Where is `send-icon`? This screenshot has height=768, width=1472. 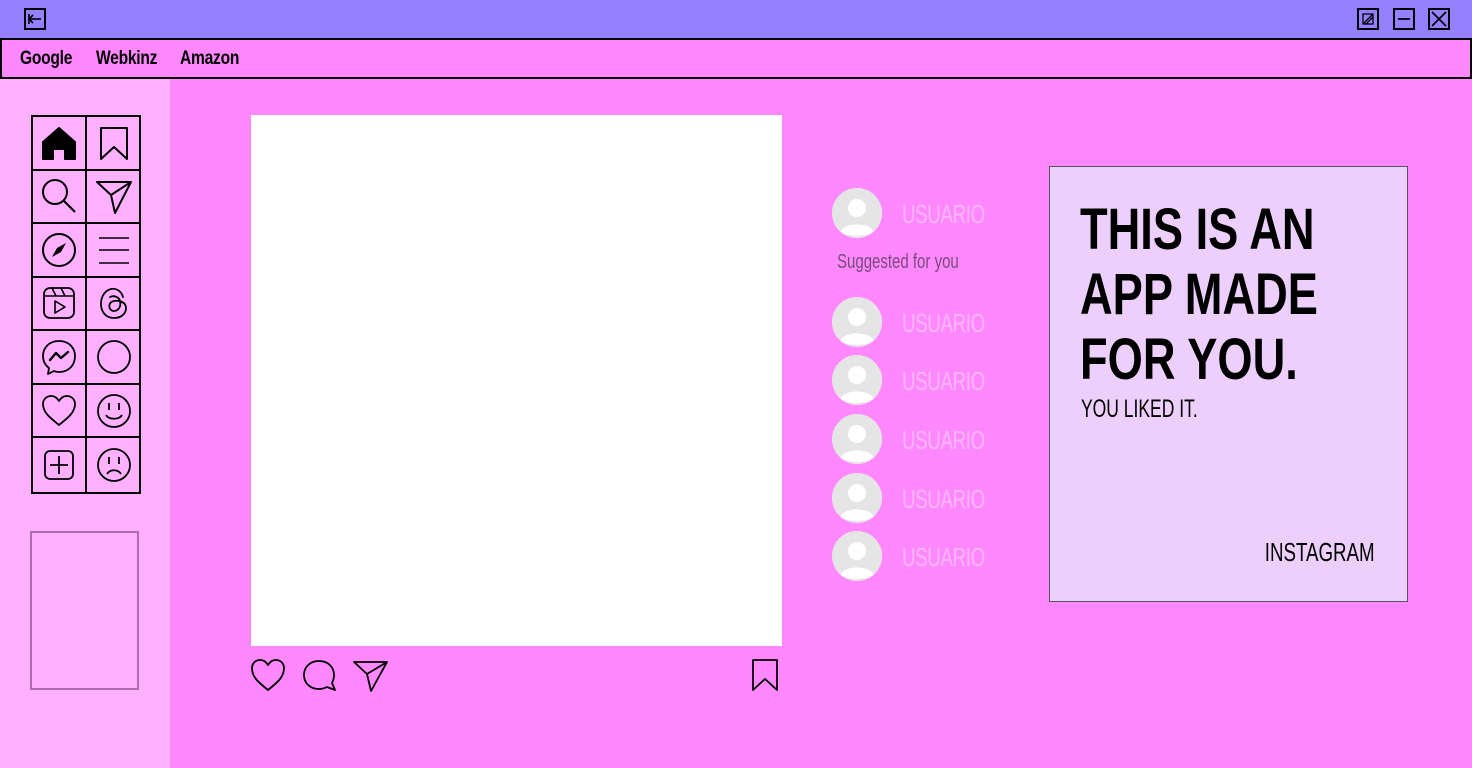
send-icon is located at coordinates (114, 198).